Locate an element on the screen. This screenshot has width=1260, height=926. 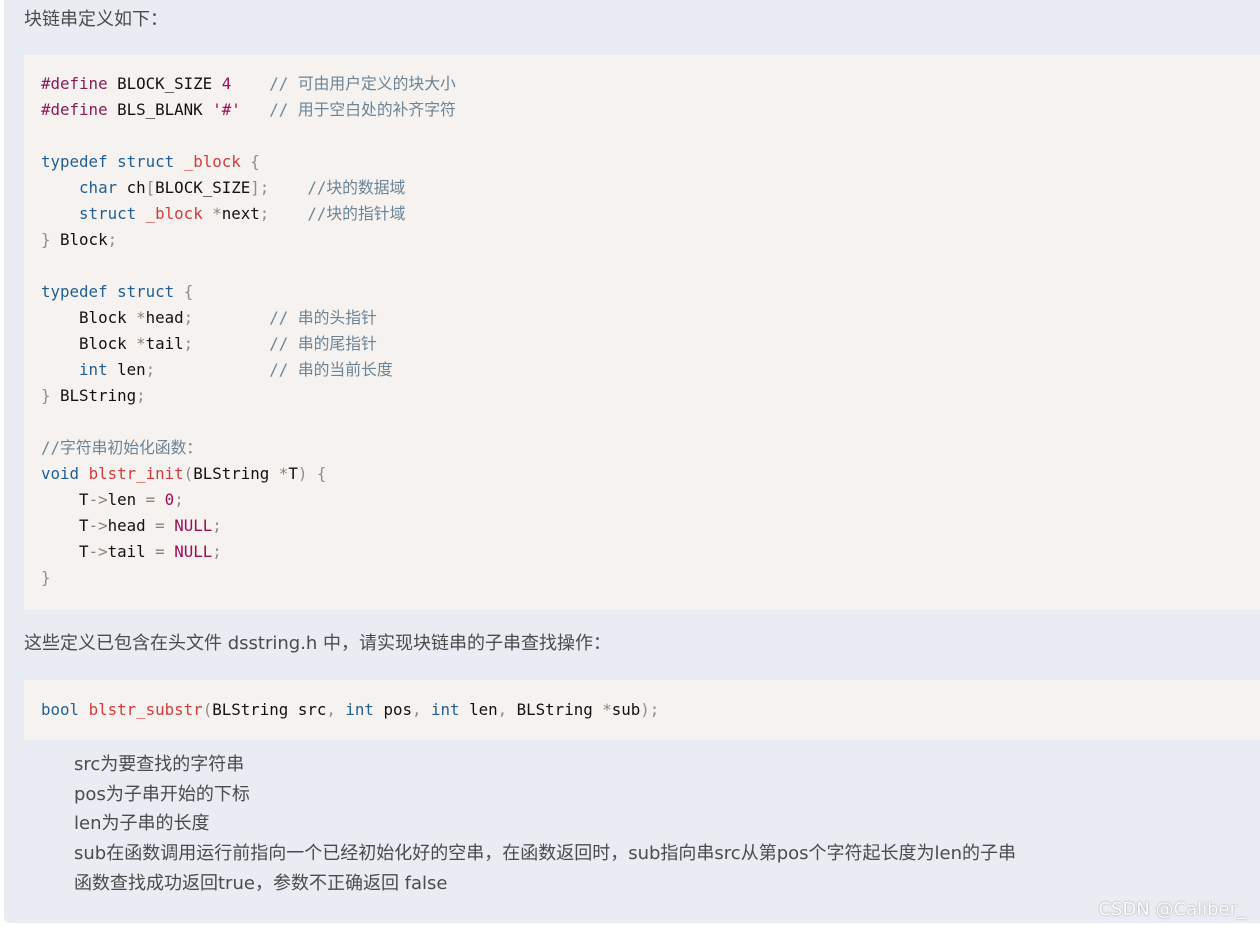
code-token: void is located at coordinates (60, 473).